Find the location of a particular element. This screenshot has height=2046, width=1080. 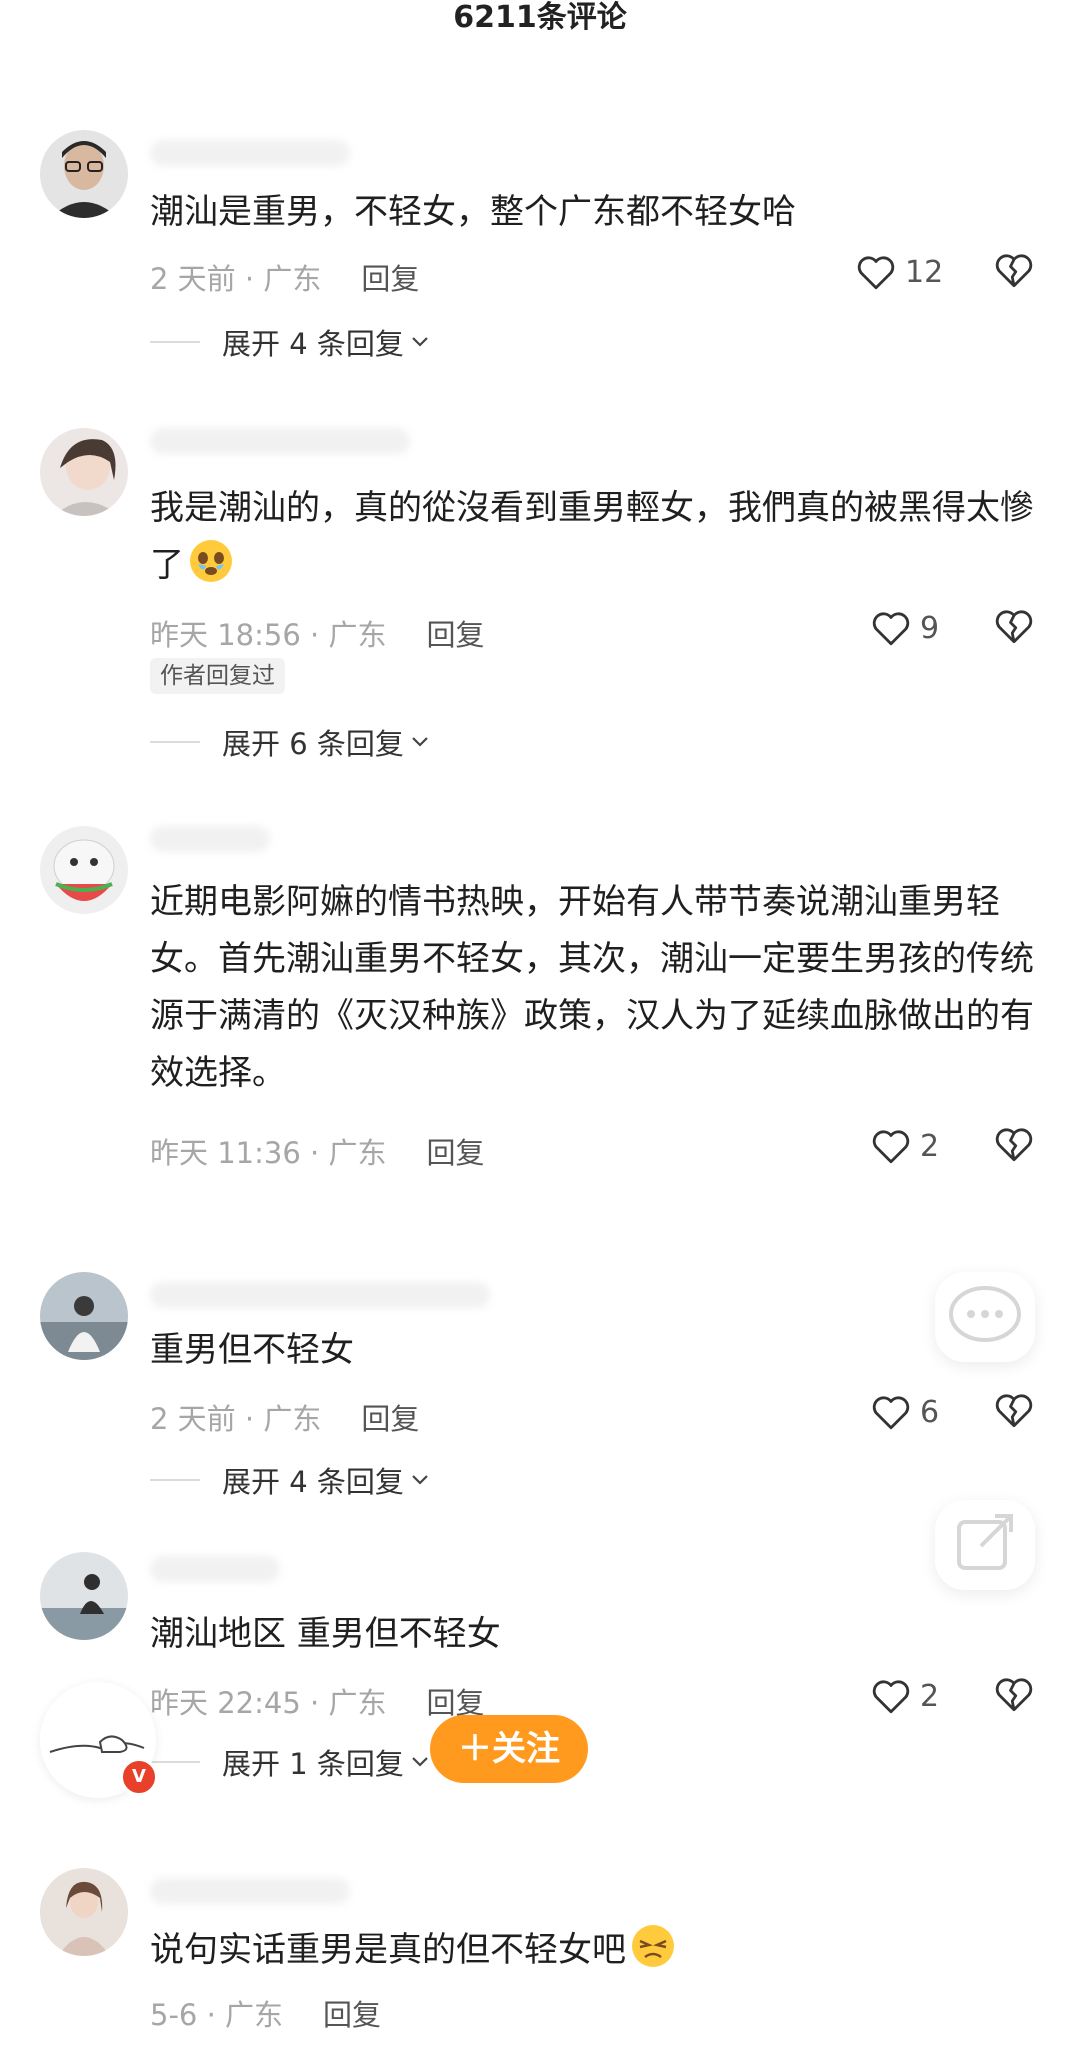

comment-count-title: 6211条评论 is located at coordinates (540, 17).